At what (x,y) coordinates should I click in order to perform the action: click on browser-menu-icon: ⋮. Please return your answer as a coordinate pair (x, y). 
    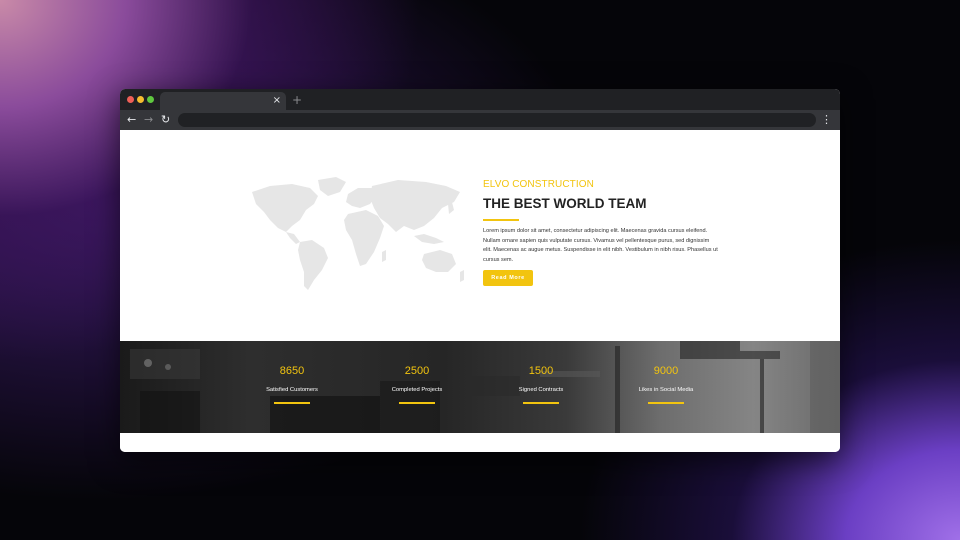
    Looking at the image, I should click on (826, 120).